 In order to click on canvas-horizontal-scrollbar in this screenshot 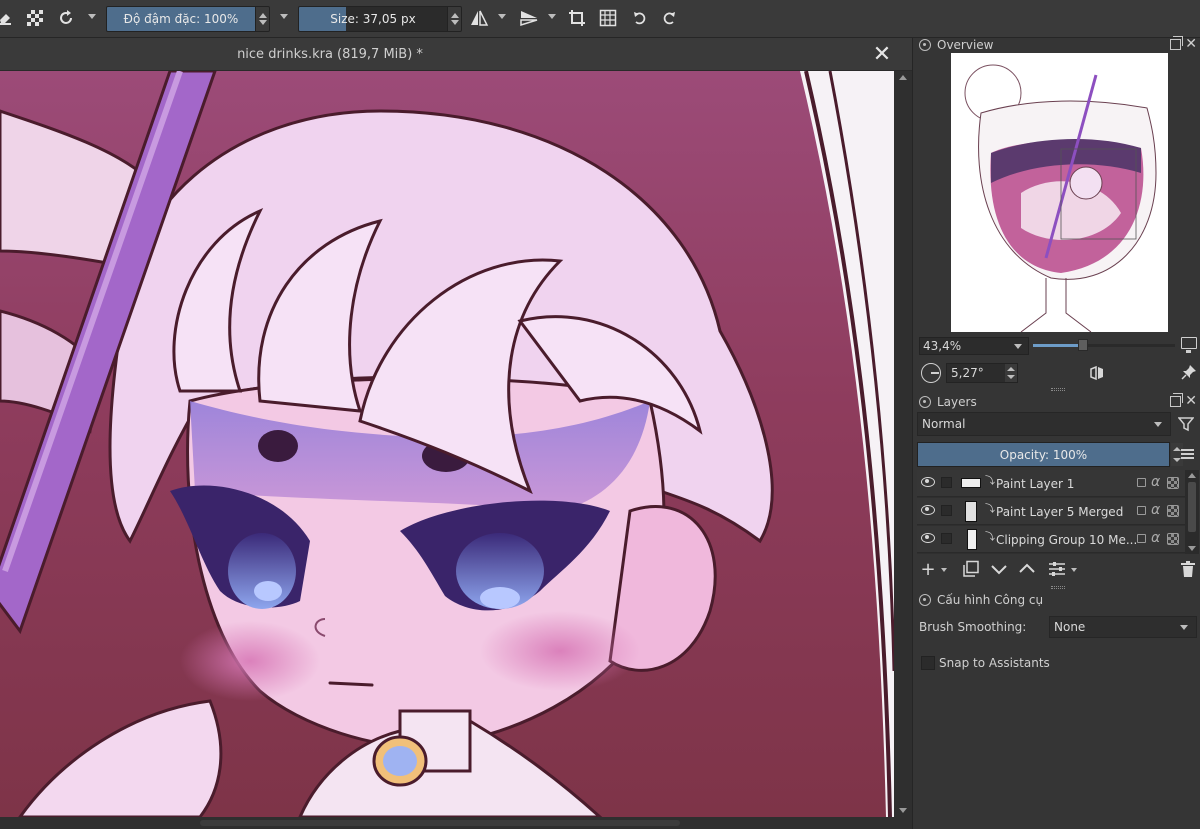, I will do `click(456, 823)`.